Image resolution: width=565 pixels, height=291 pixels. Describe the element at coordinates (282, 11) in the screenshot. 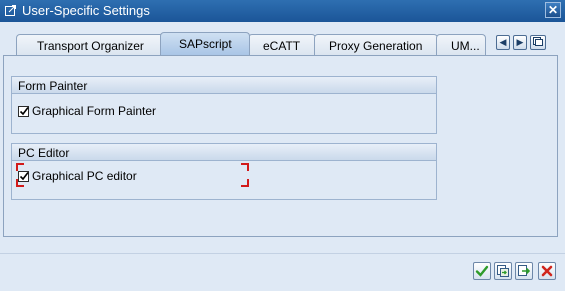

I see `title-bar: User-Specific Settings ✕` at that location.